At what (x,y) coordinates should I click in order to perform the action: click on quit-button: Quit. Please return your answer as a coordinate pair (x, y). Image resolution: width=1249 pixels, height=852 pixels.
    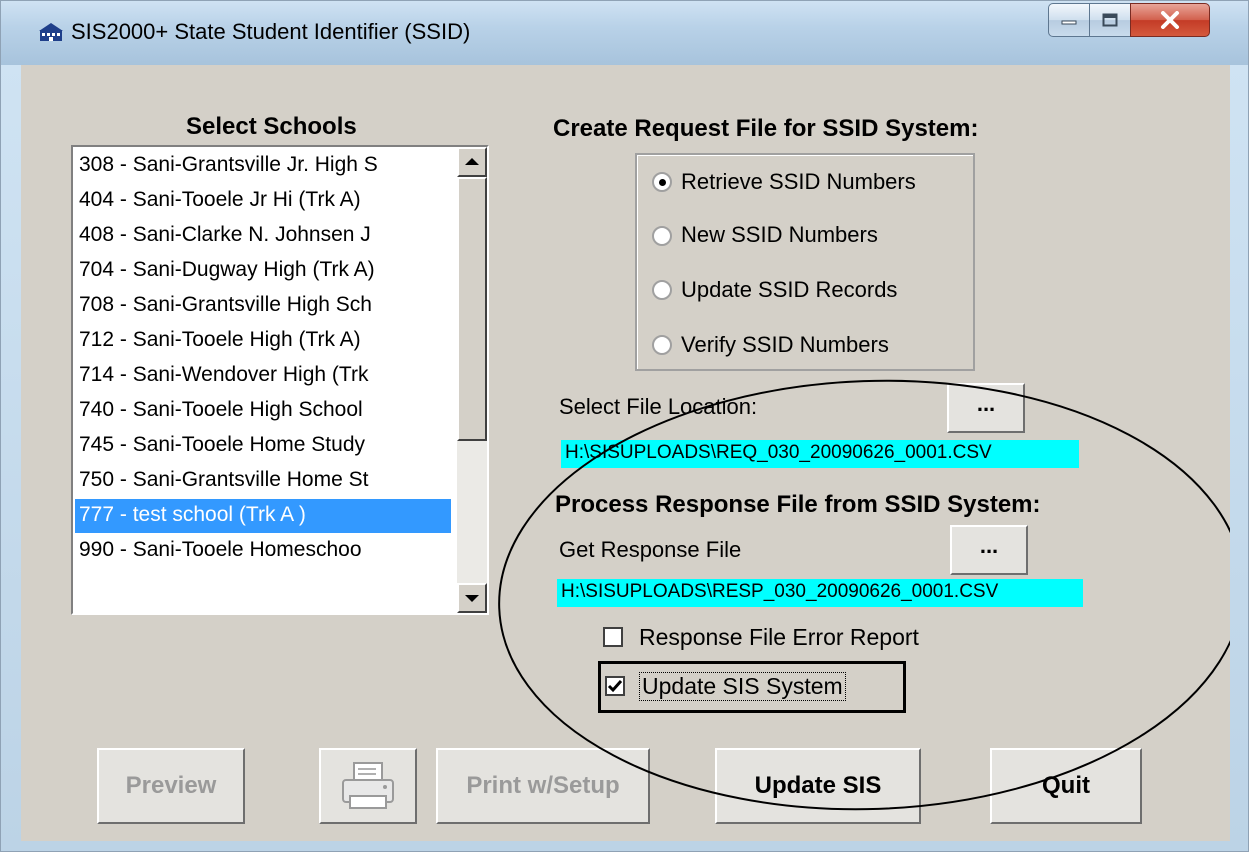
    Looking at the image, I should click on (1066, 786).